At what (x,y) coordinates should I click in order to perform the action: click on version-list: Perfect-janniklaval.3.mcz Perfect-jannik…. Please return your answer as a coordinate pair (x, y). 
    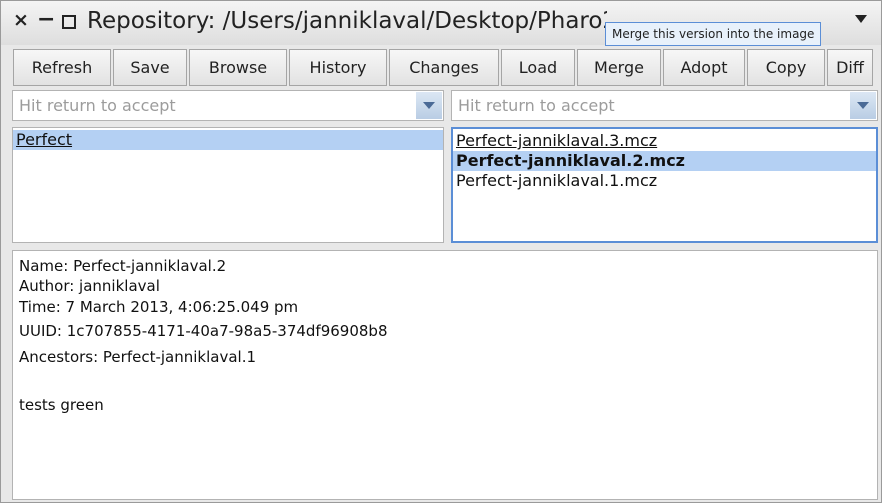
    Looking at the image, I should click on (664, 185).